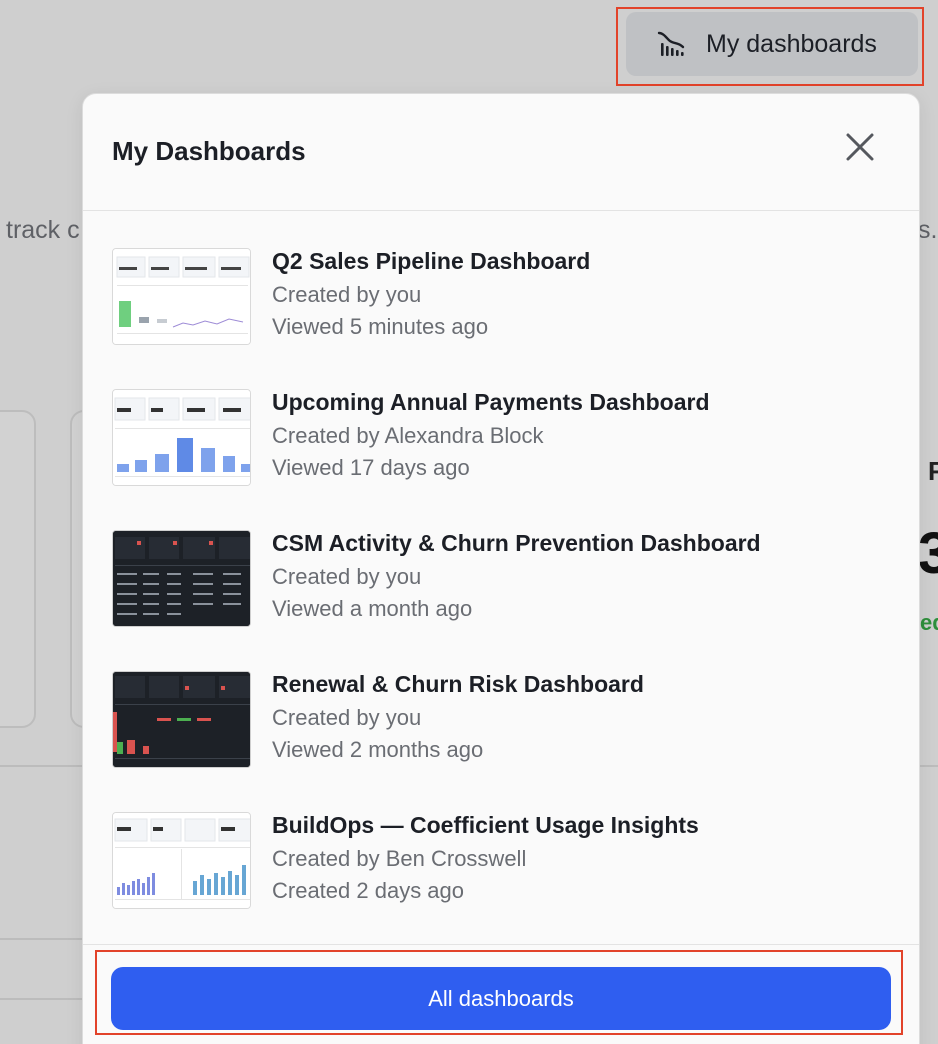  What do you see at coordinates (371, 467) in the screenshot?
I see `dashboard-activity: Viewed 17 days ago` at bounding box center [371, 467].